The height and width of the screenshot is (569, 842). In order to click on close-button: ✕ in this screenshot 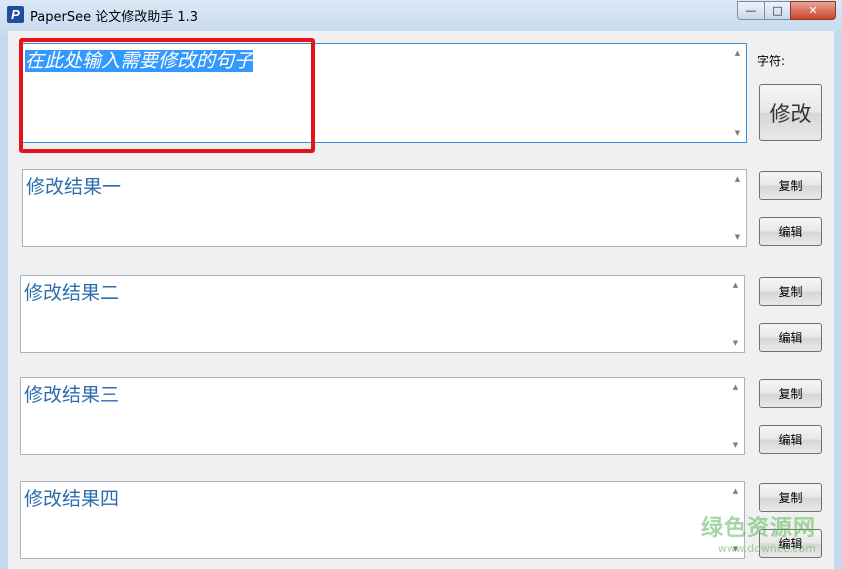, I will do `click(813, 10)`.